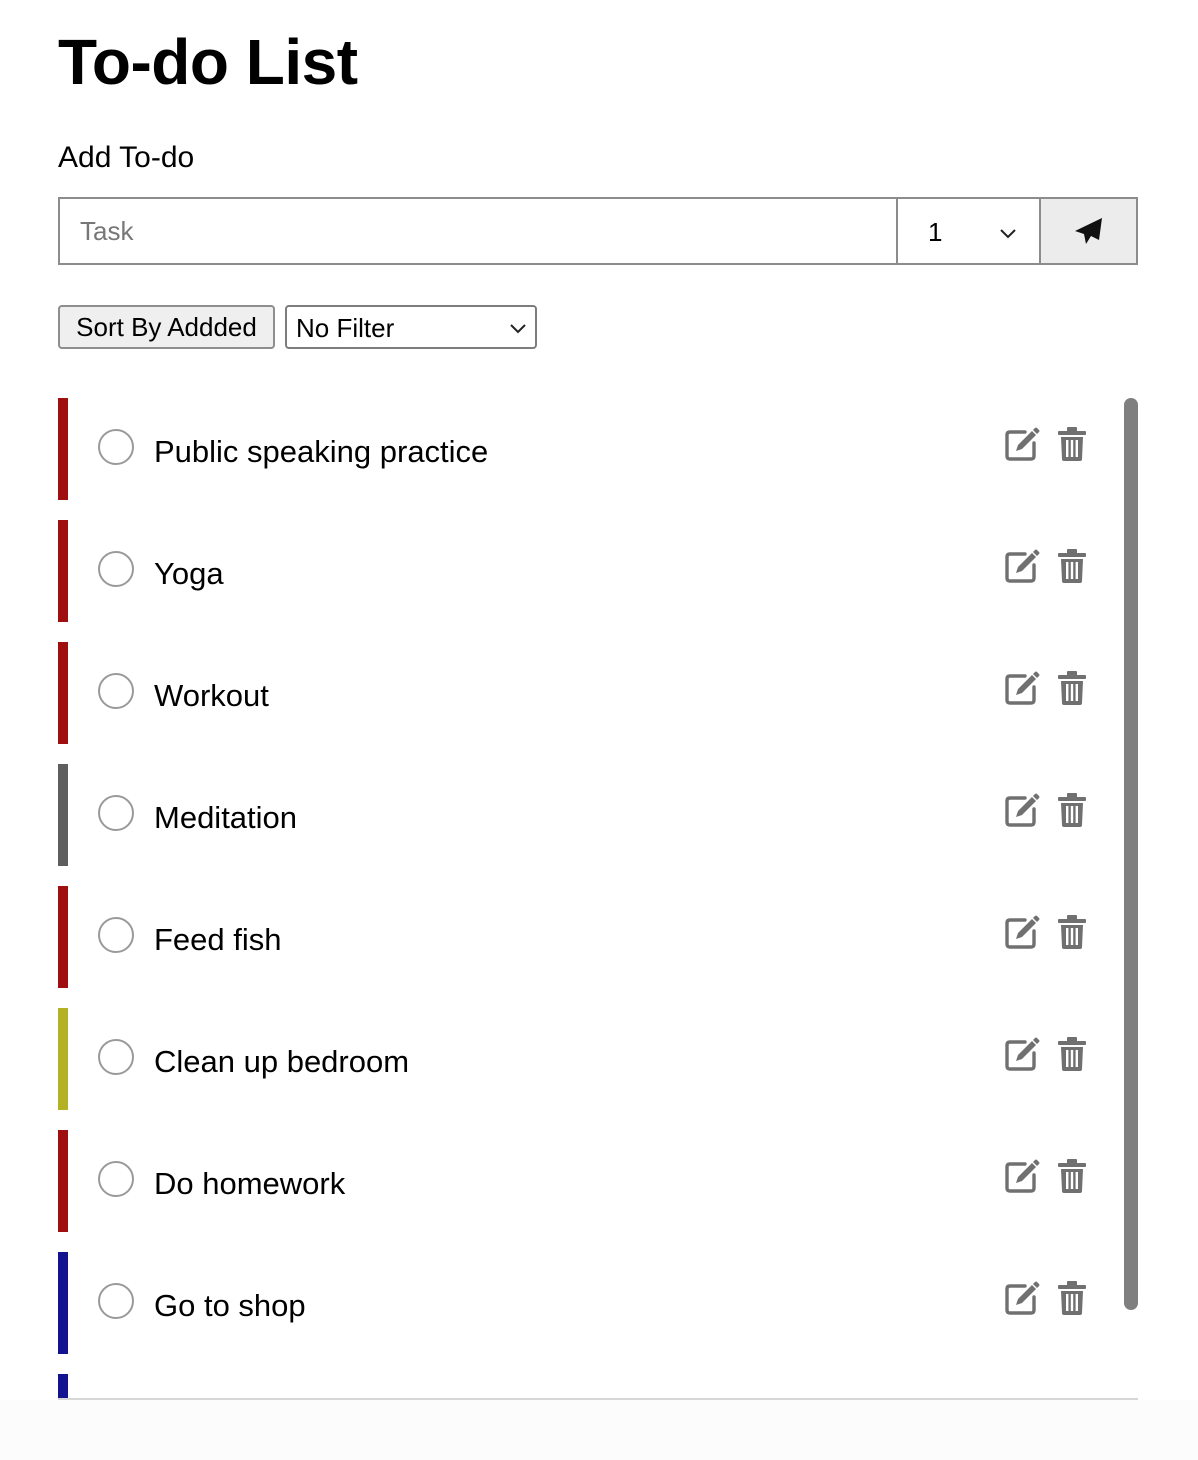  I want to click on paper-plane-icon, so click(1088, 231).